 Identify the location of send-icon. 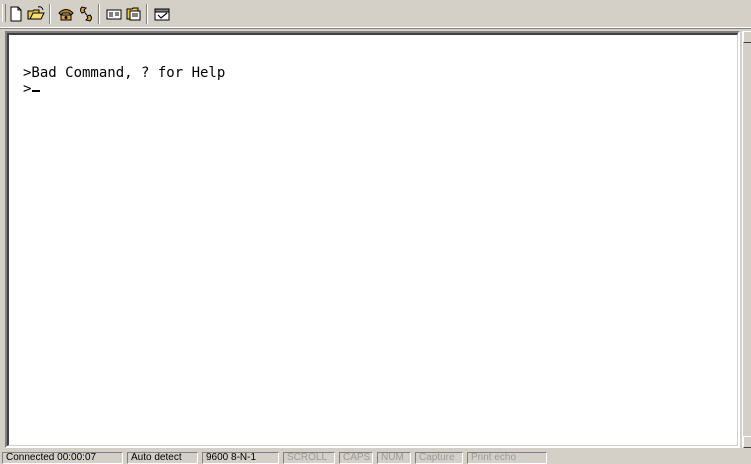
(114, 14).